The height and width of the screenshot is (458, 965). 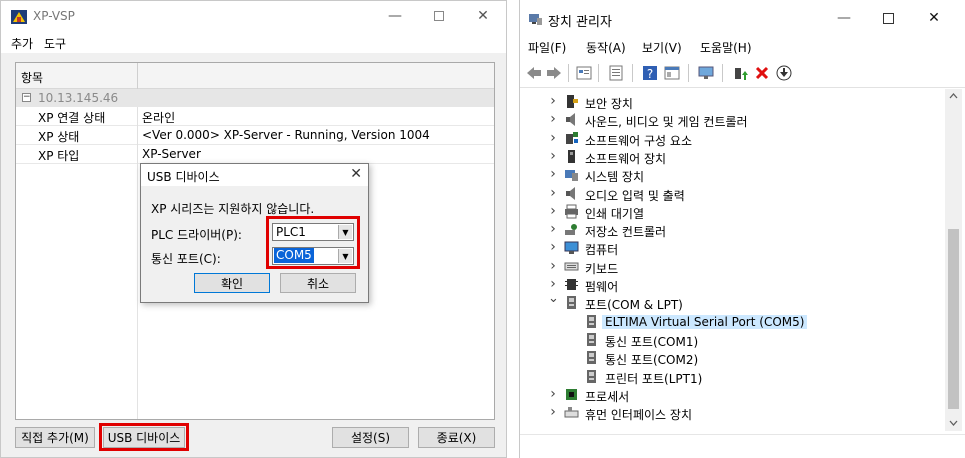 What do you see at coordinates (730, 120) in the screenshot?
I see `tree-category-item: › 사운드, 비디오 및 게임 컨트롤러` at bounding box center [730, 120].